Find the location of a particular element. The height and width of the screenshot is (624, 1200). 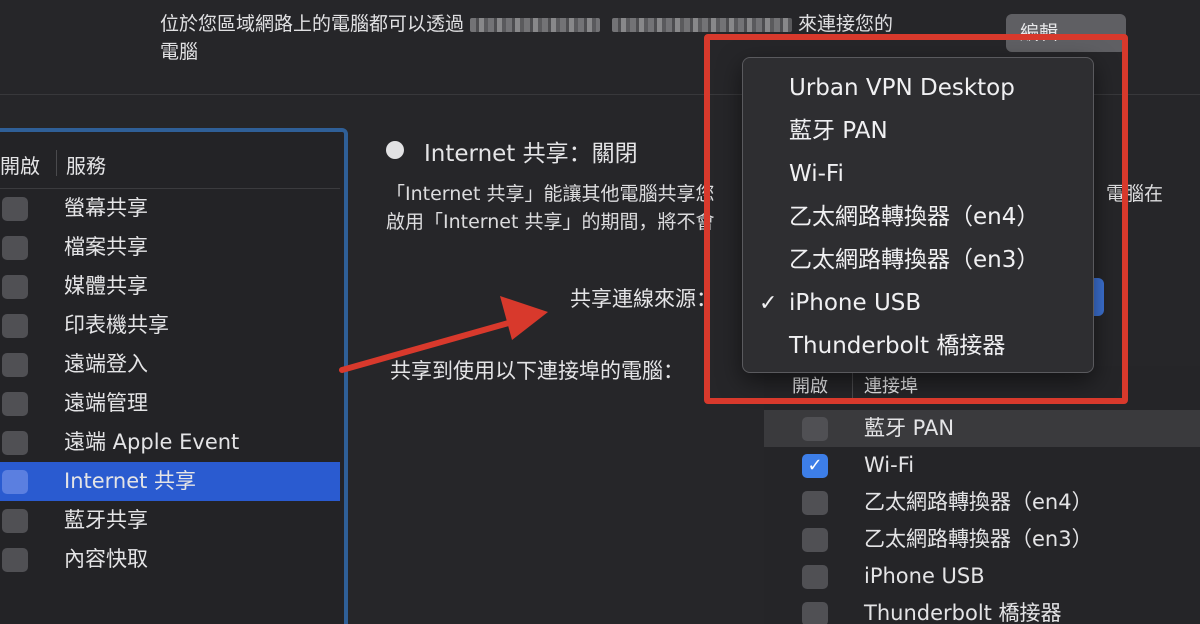

annotation-arrow-icon is located at coordinates (443, 334).